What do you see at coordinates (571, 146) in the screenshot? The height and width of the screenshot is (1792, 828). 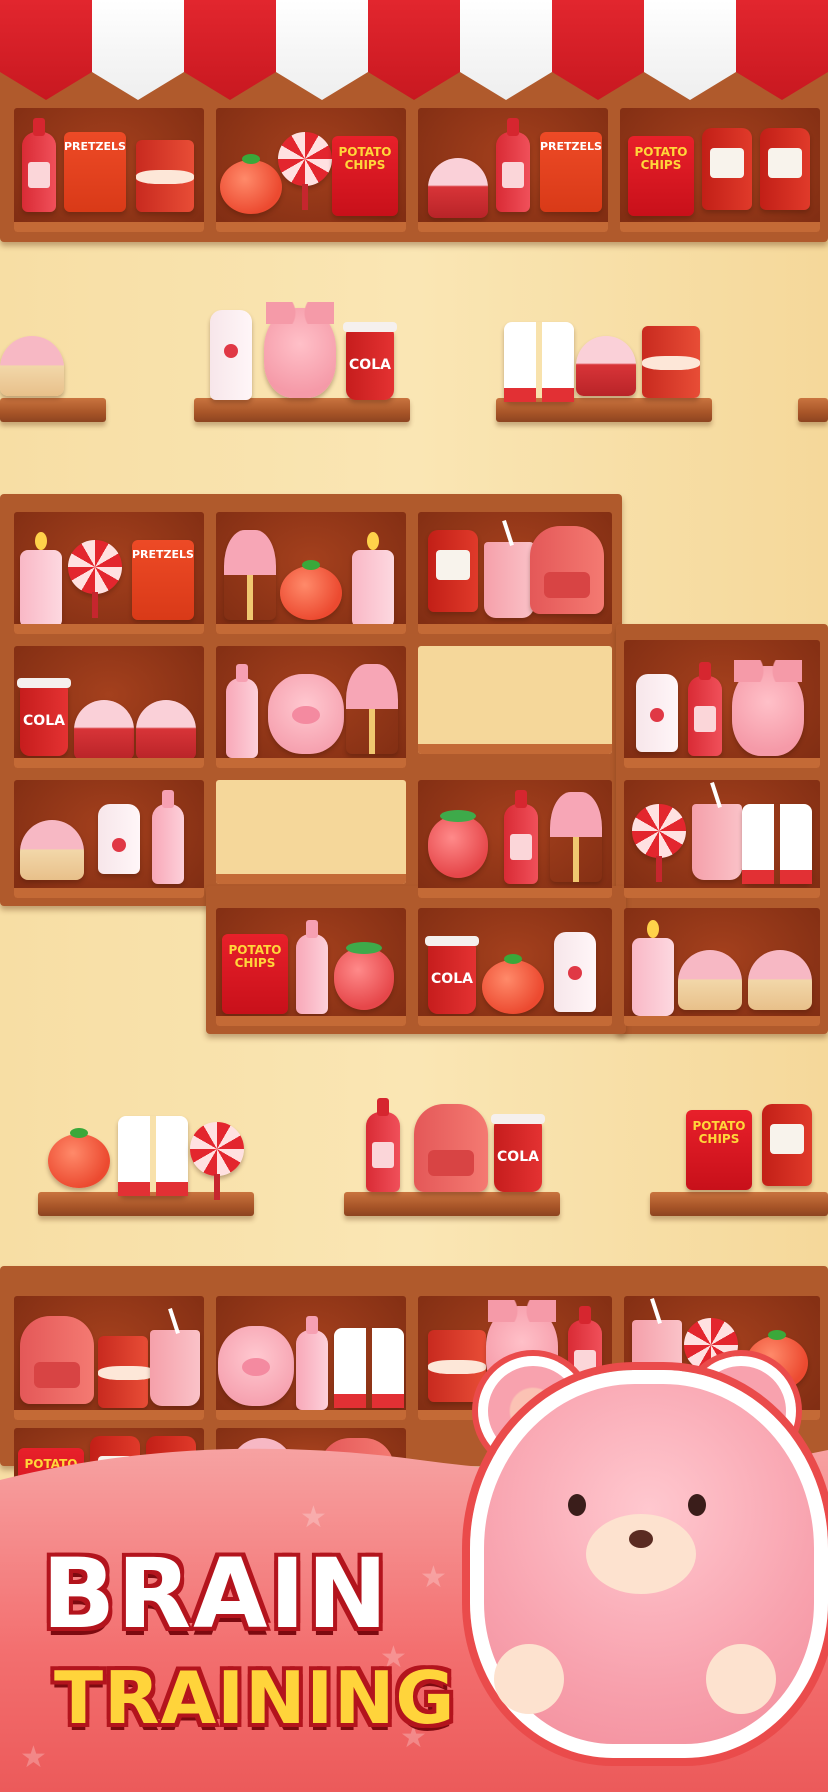 I see `pretzels-label: PRETZELS` at bounding box center [571, 146].